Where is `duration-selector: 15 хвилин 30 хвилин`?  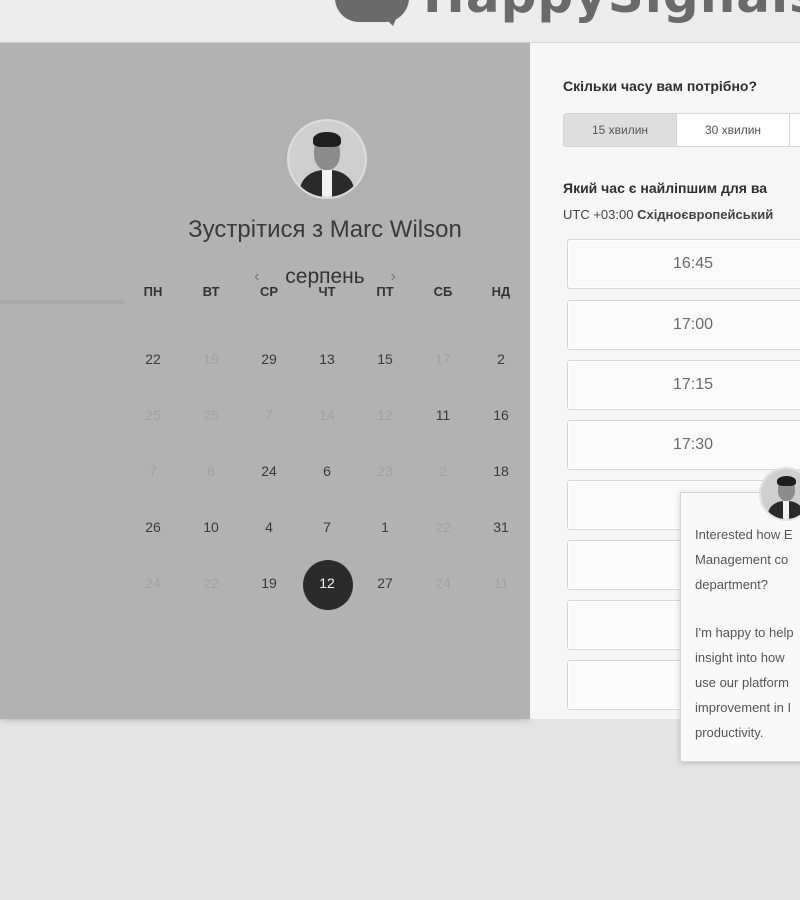
duration-selector: 15 хвилин 30 хвилин is located at coordinates (681, 130).